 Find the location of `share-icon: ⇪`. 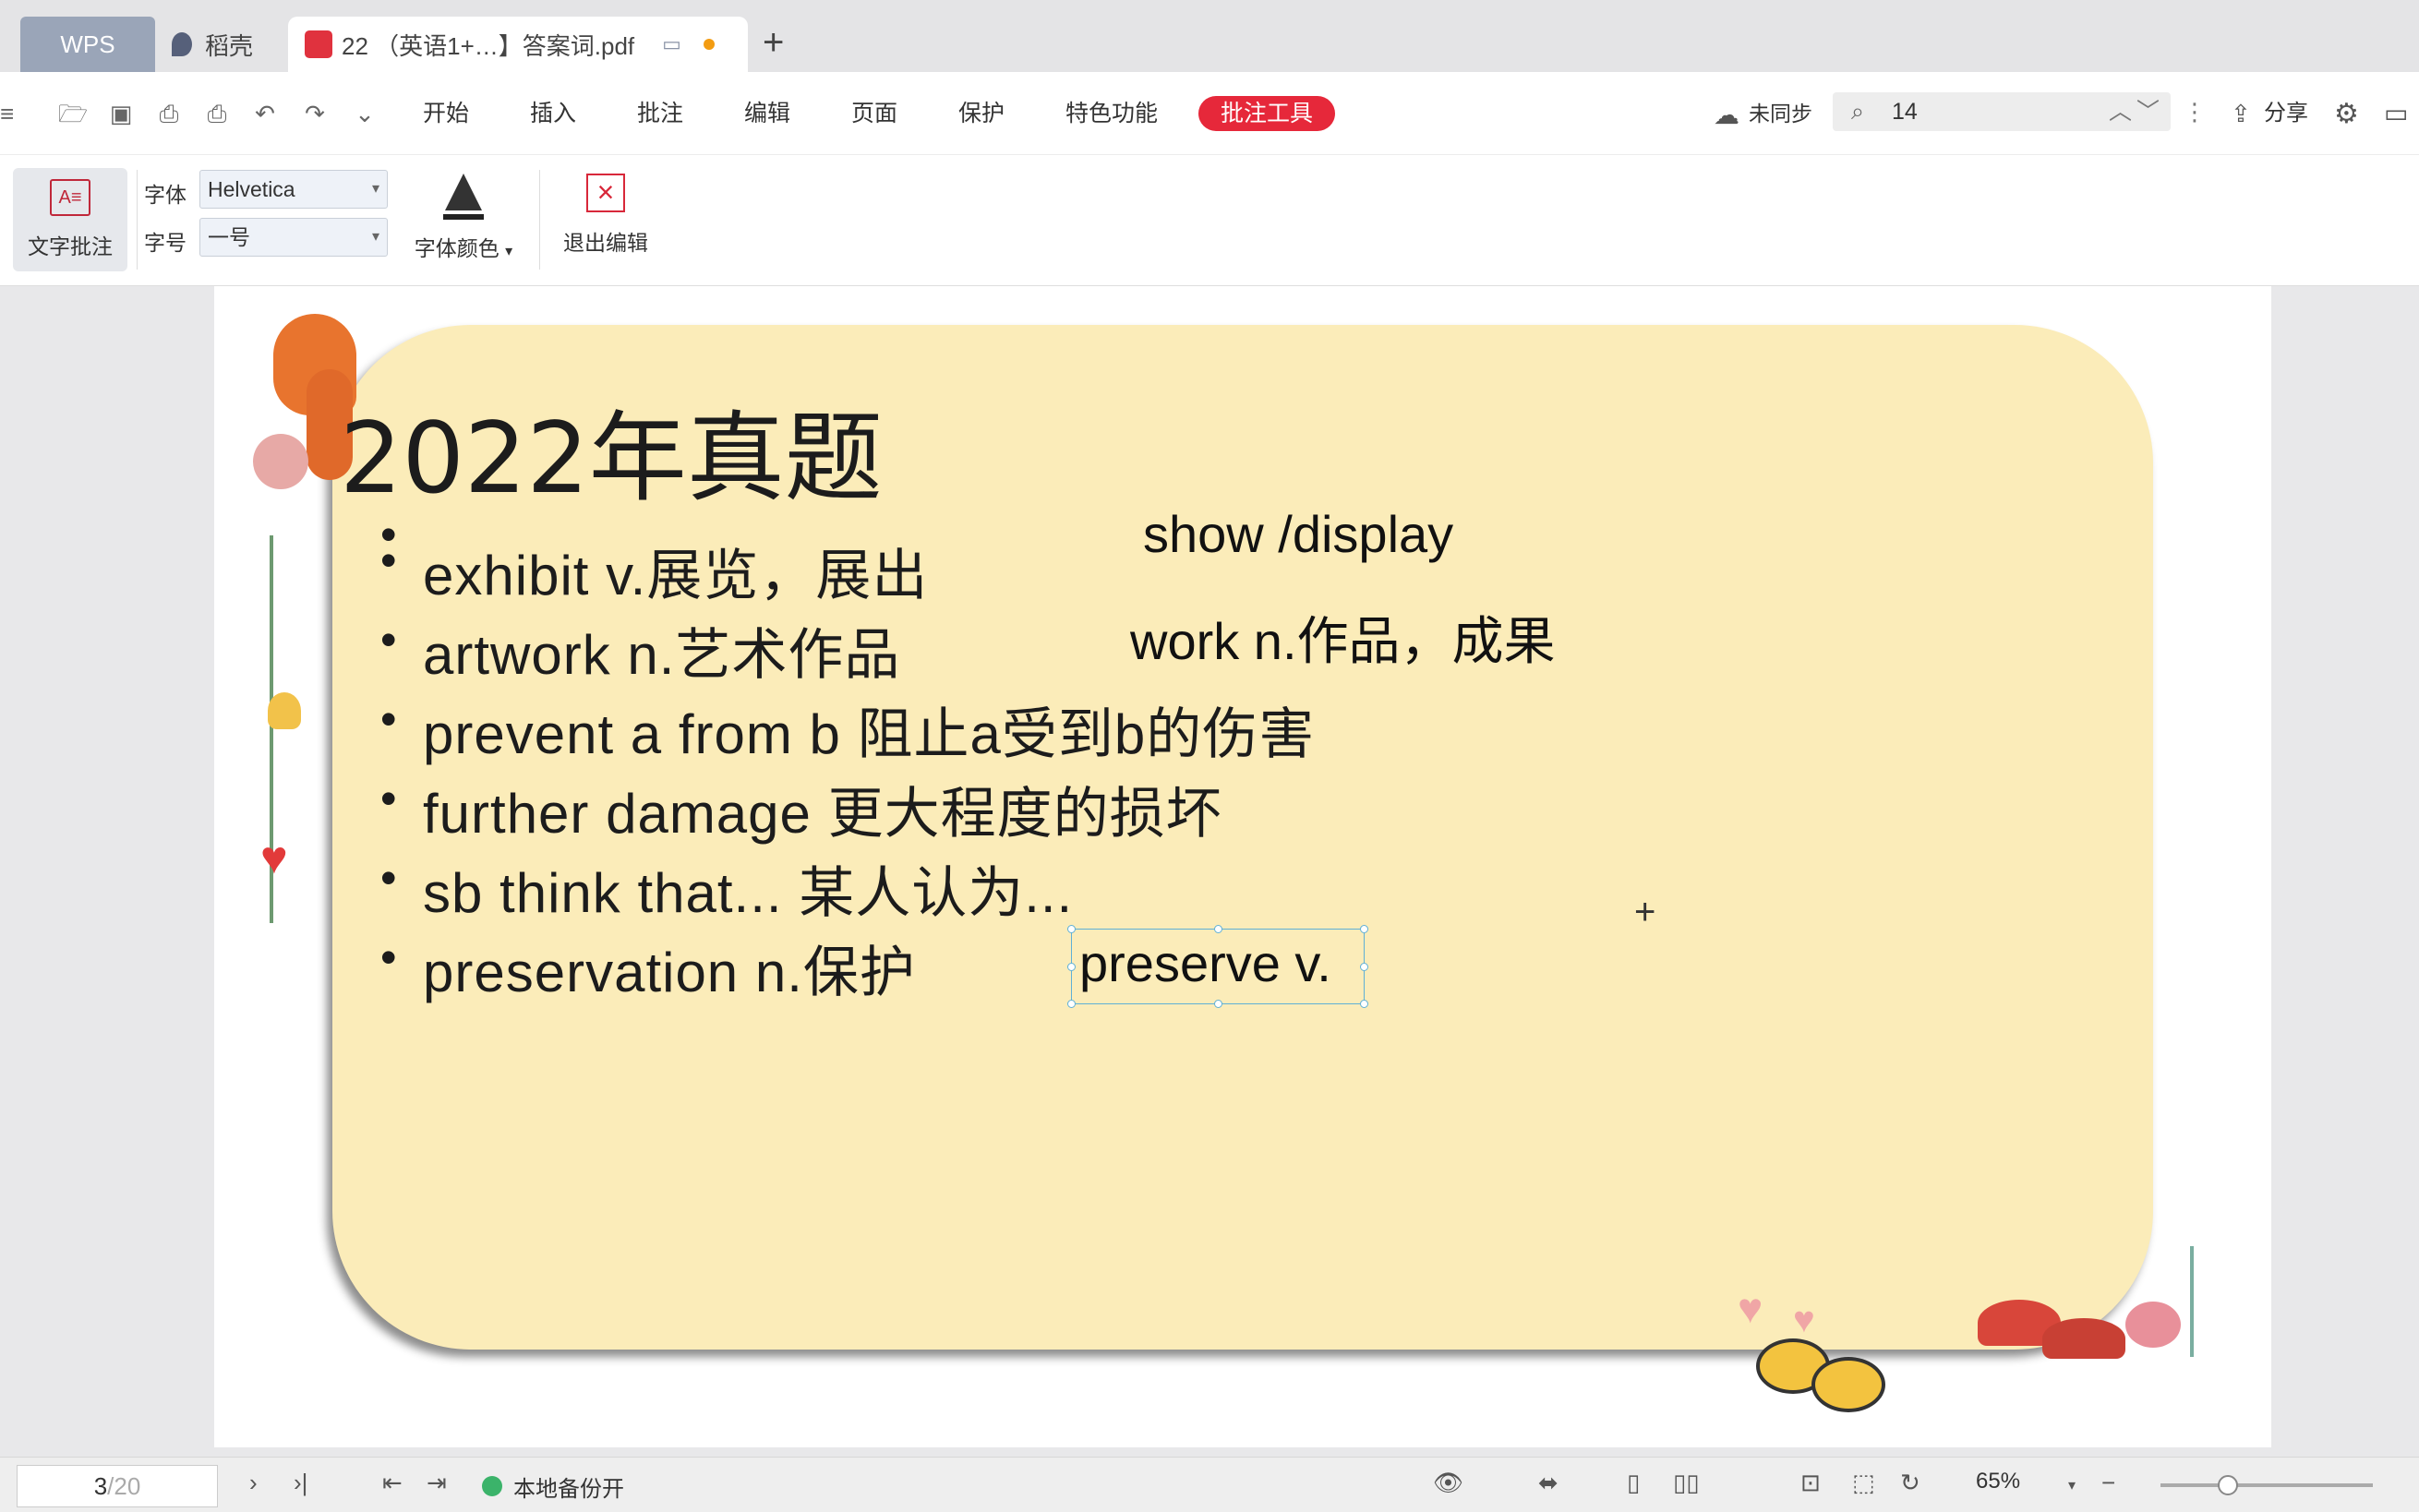

share-icon: ⇪ is located at coordinates (2241, 114).